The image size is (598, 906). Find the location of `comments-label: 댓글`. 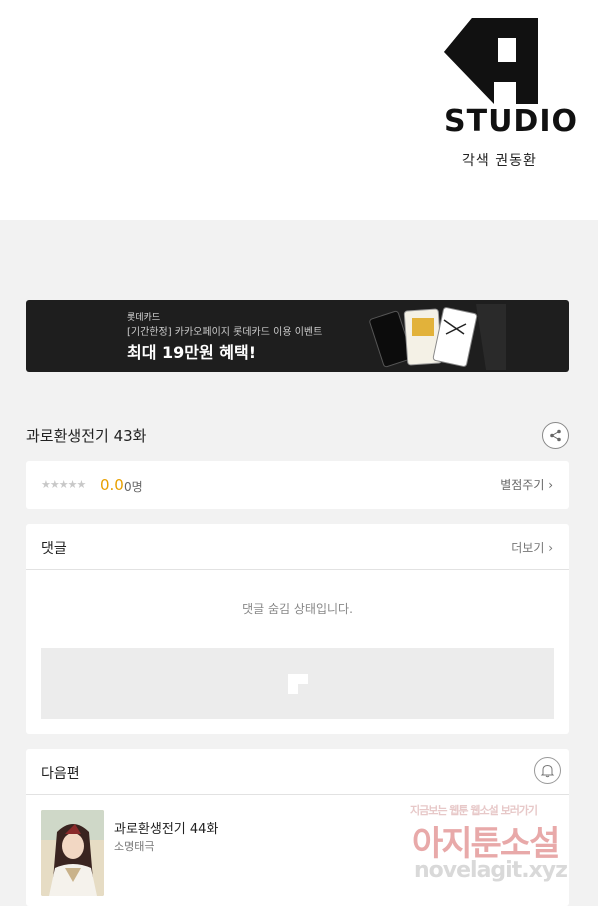

comments-label: 댓글 is located at coordinates (54, 549).